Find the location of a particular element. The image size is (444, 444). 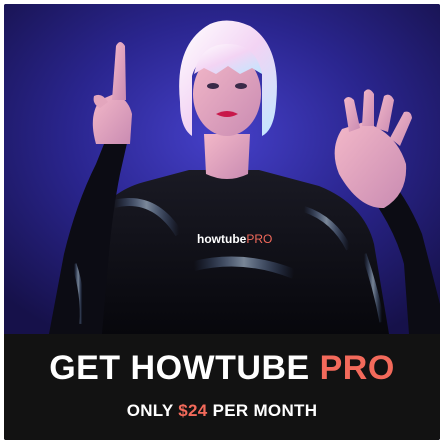

subline-prefix: ONLY is located at coordinates (150, 410).